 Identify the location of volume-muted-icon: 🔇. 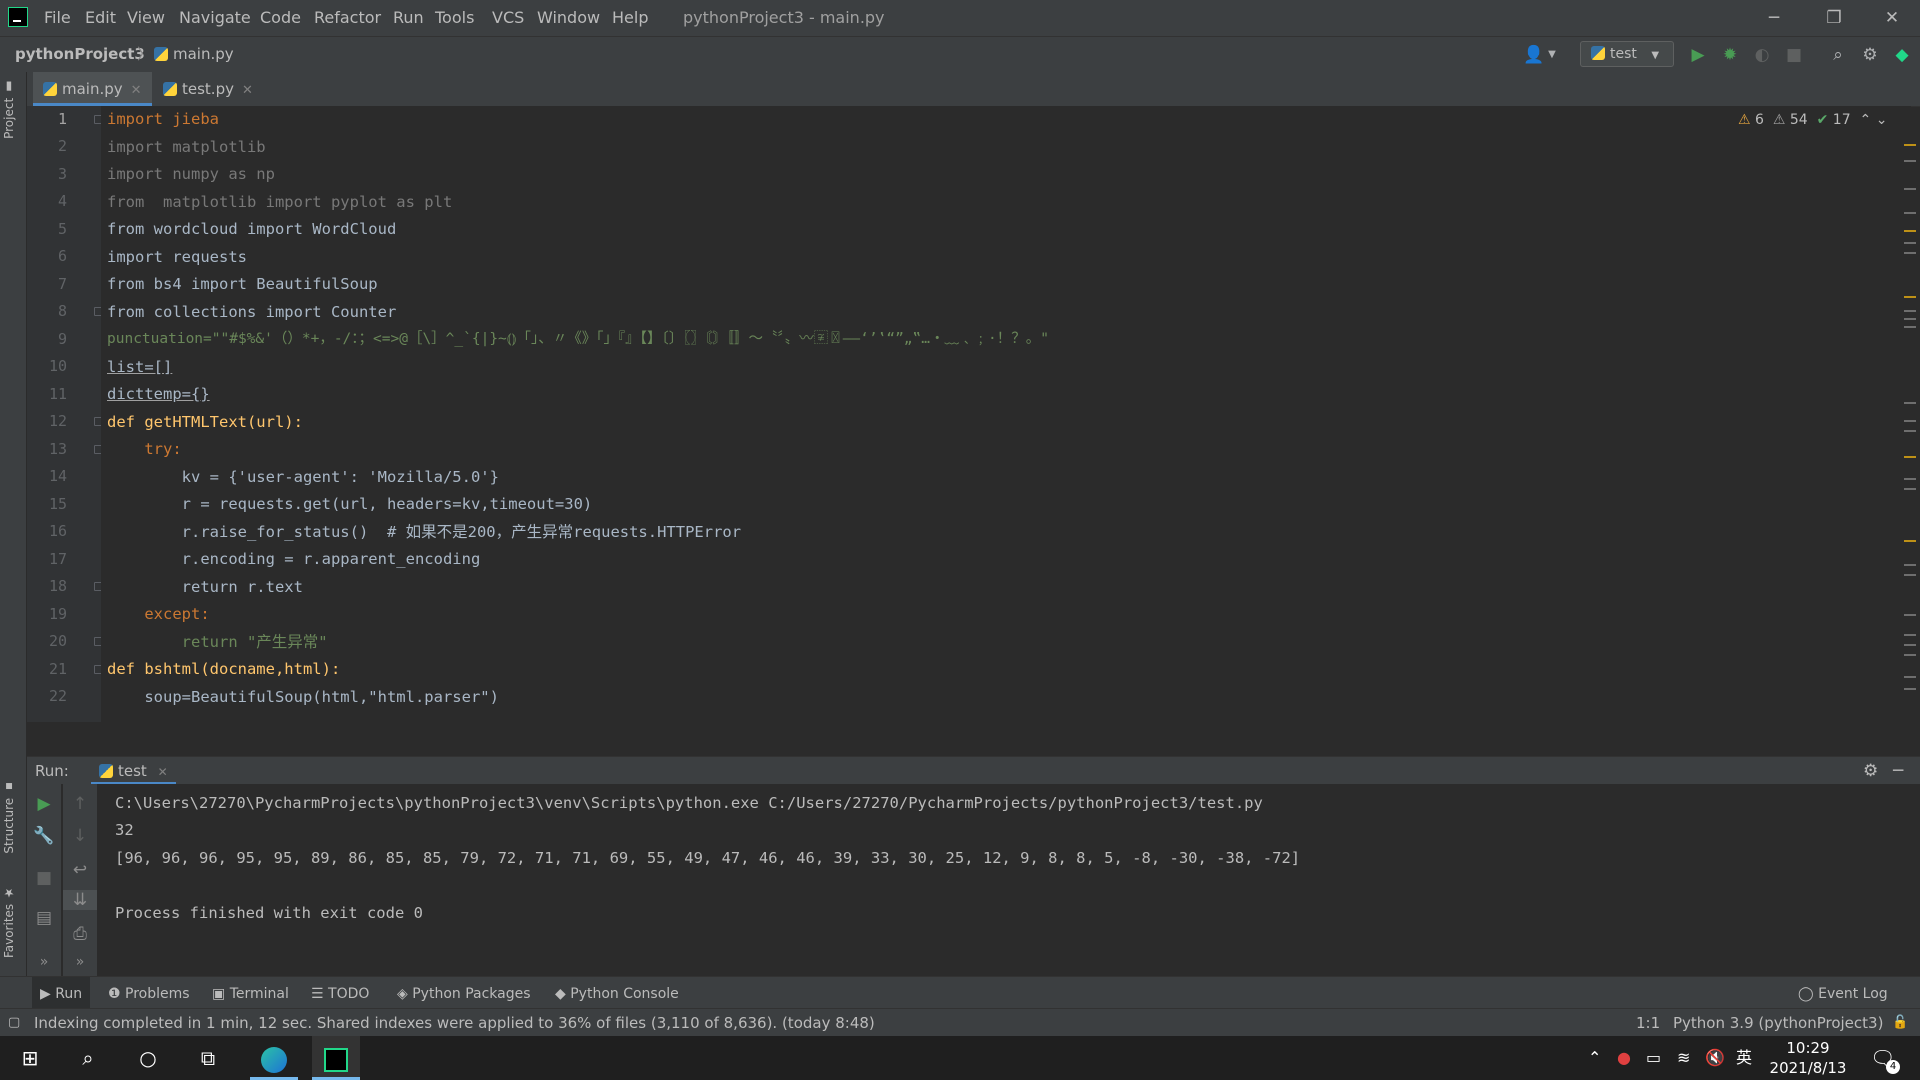
(1715, 1058).